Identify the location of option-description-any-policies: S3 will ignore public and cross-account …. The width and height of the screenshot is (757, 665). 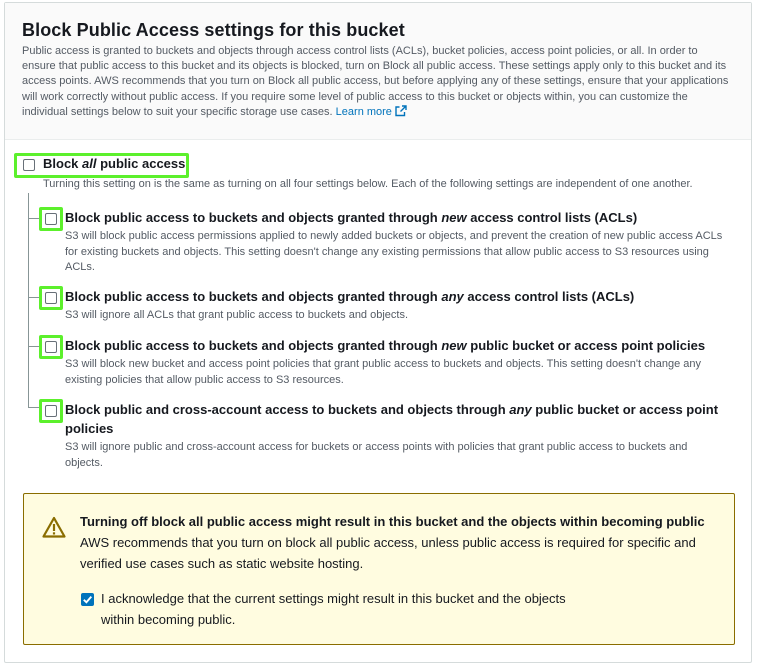
(376, 455).